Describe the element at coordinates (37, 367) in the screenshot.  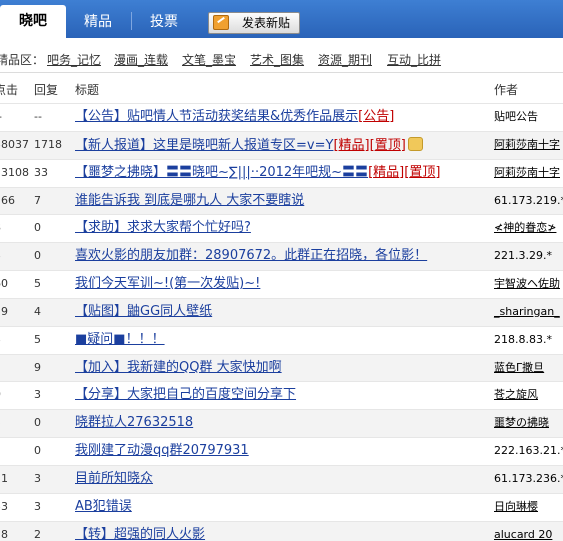
I see `reply-count: 9` at that location.